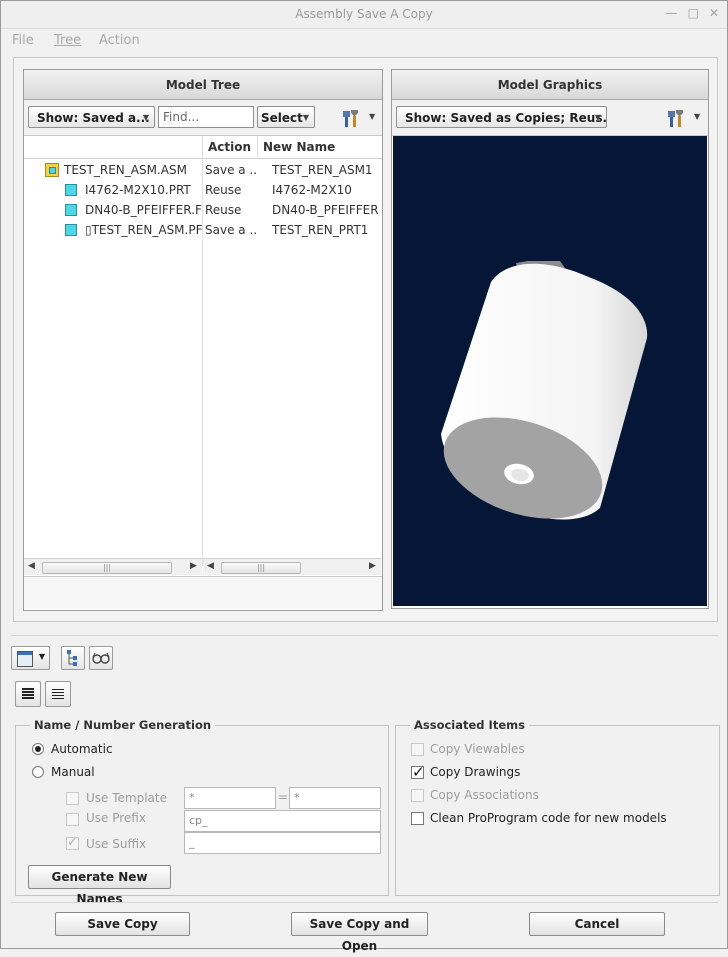  What do you see at coordinates (359, 932) in the screenshot?
I see `save-copy-and-open-button: Save Copy and Open` at bounding box center [359, 932].